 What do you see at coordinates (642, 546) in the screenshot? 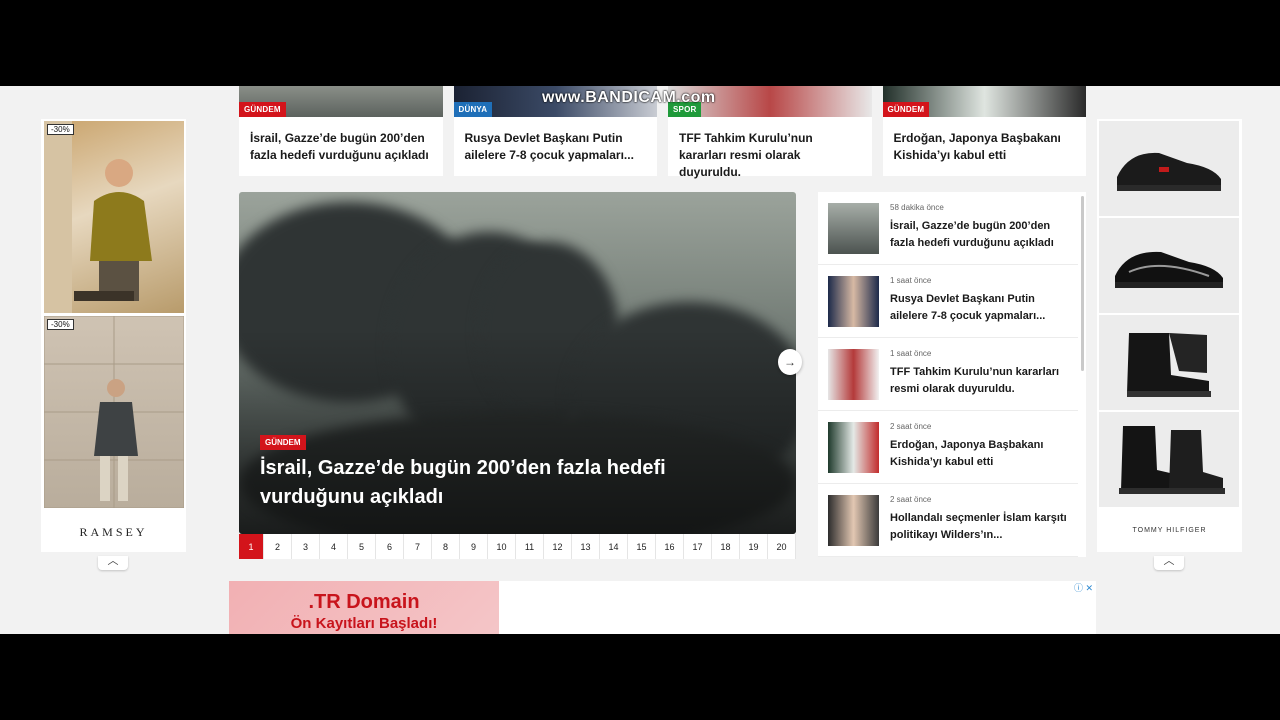
I see `page-number-button: 15` at bounding box center [642, 546].